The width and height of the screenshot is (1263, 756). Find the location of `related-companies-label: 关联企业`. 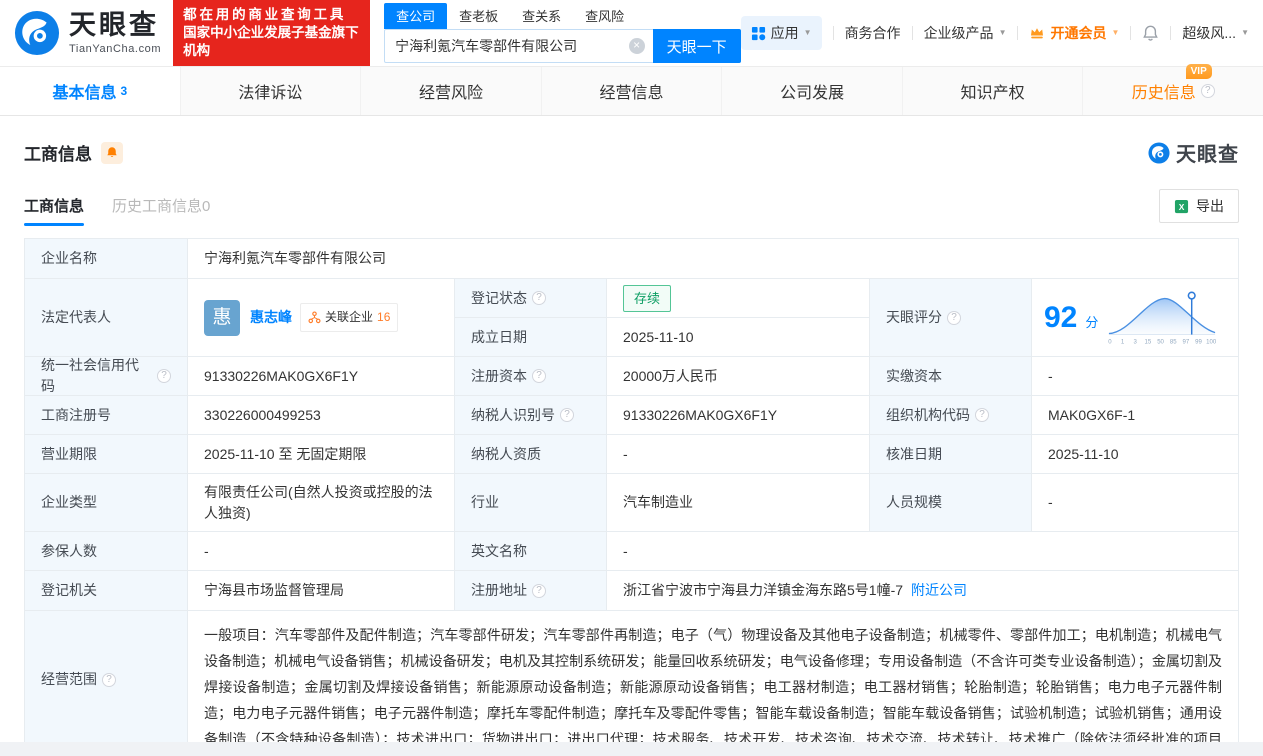

related-companies-label: 关联企业 is located at coordinates (349, 317).